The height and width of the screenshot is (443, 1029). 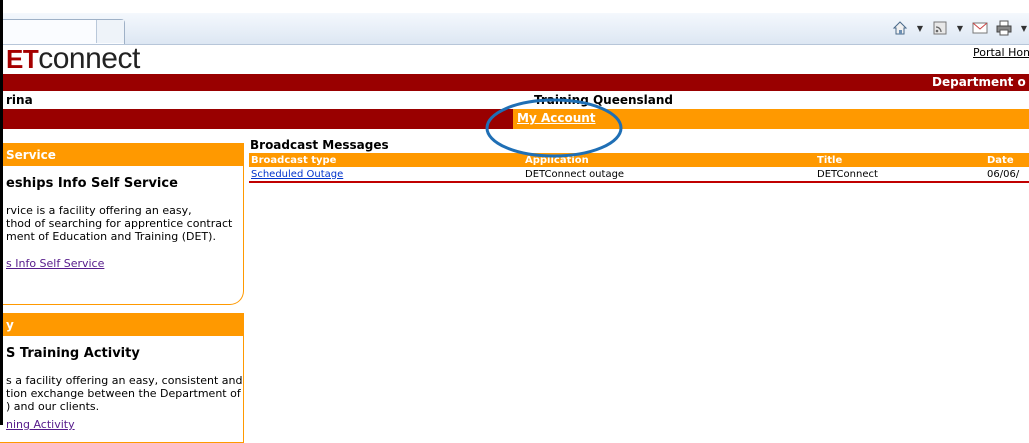 What do you see at coordinates (121, 325) in the screenshot?
I see `panel-header: y` at bounding box center [121, 325].